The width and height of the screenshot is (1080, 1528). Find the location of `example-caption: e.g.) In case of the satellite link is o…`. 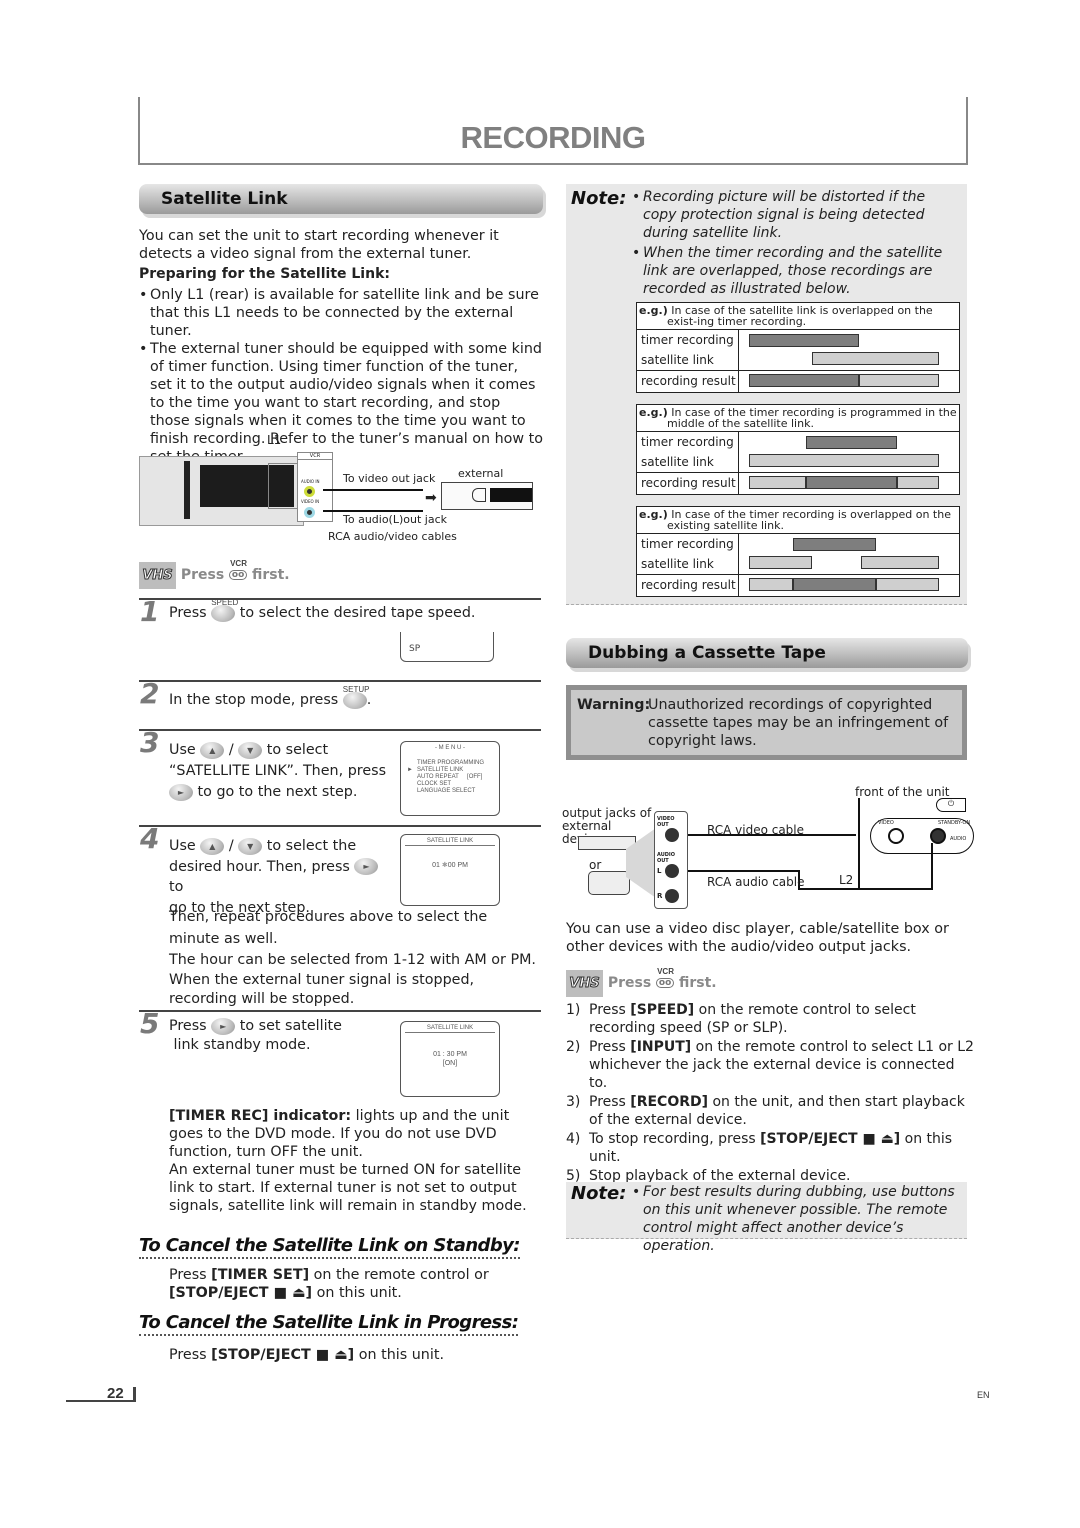

example-caption: e.g.) In case of the satellite link is o… is located at coordinates (798, 316).